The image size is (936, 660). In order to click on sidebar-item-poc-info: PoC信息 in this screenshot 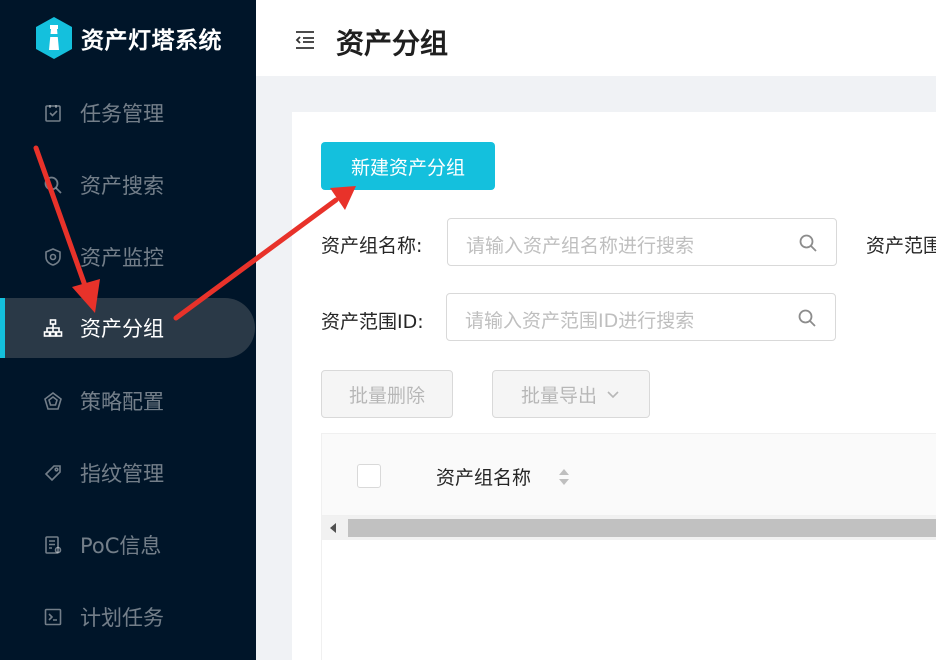, I will do `click(128, 545)`.